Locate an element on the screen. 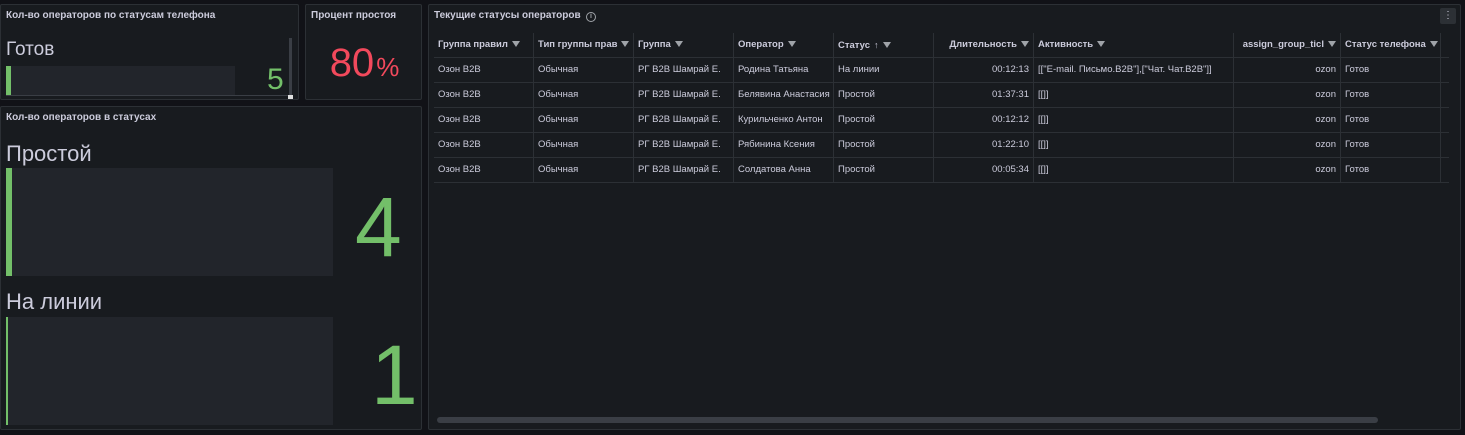 This screenshot has width=1465, height=435. panel-title: Текущие статусы операторов is located at coordinates (507, 15).